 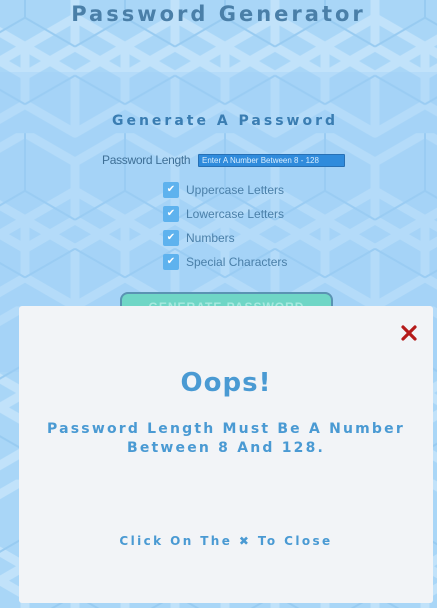 I want to click on numbers-checkbox: ✔, so click(x=171, y=238).